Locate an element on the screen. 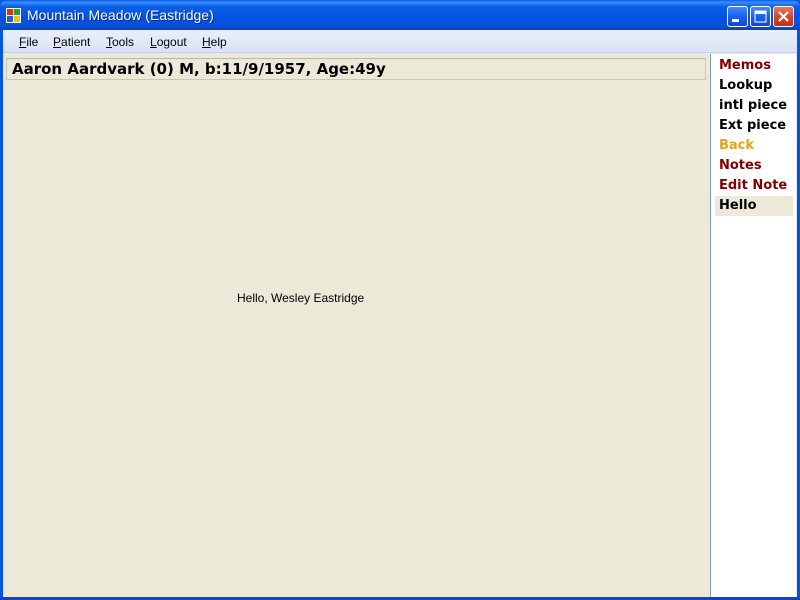 Image resolution: width=800 pixels, height=600 pixels. menu-file: File is located at coordinates (28, 42).